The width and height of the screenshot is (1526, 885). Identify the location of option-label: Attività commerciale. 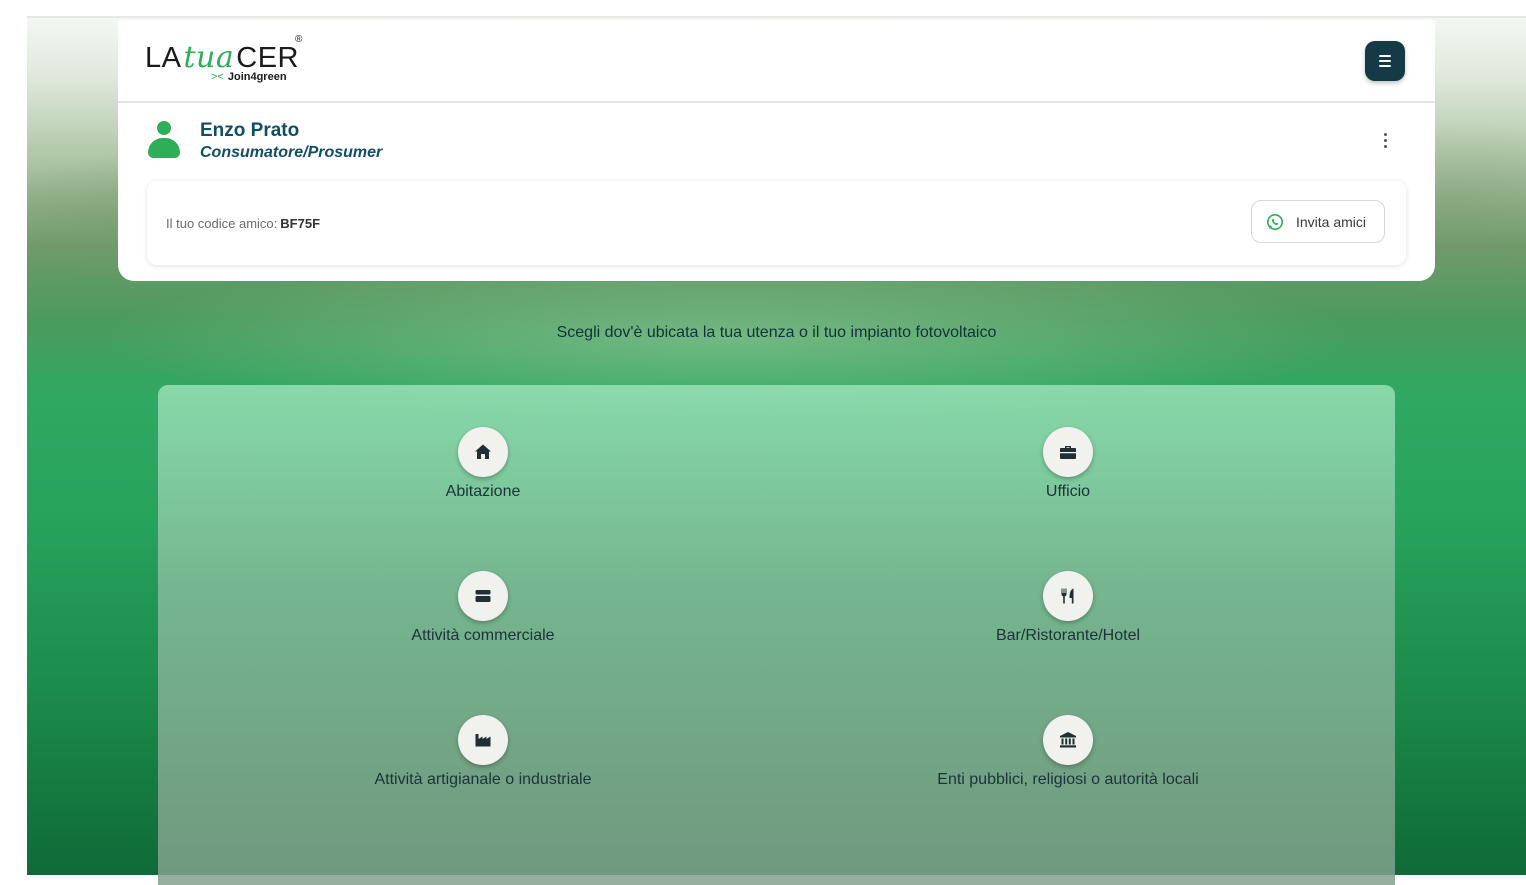
(483, 635).